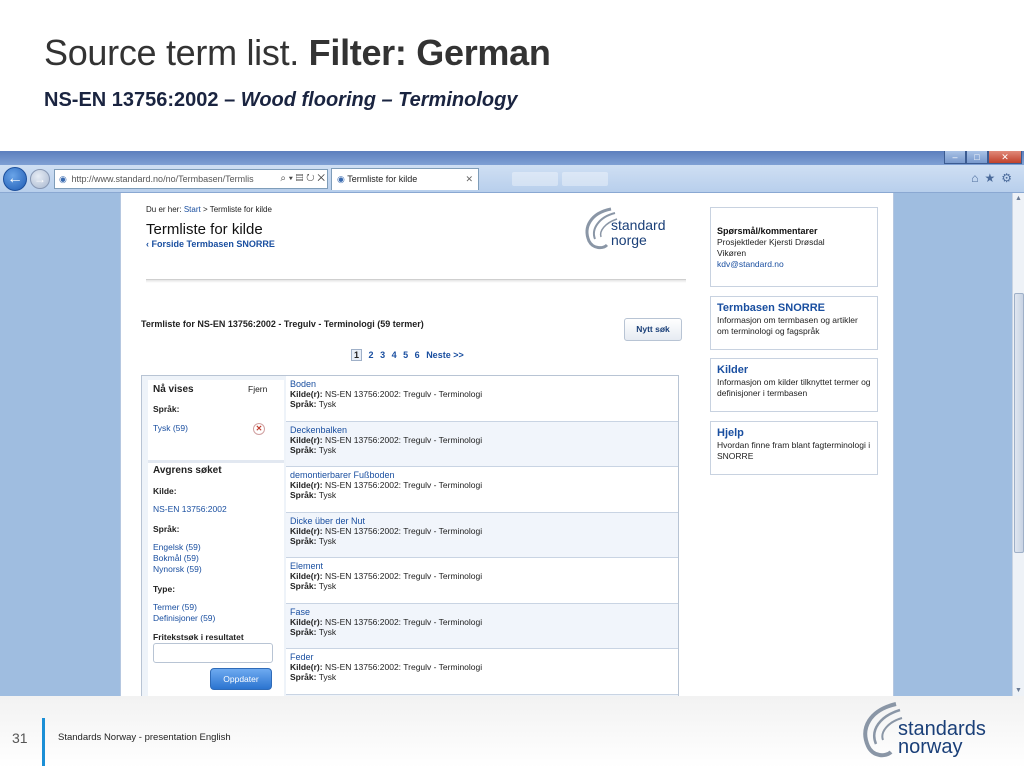 This screenshot has height=768, width=1024. I want to click on slide-subtitle-italic: Wood flooring – Terminology, so click(379, 100).